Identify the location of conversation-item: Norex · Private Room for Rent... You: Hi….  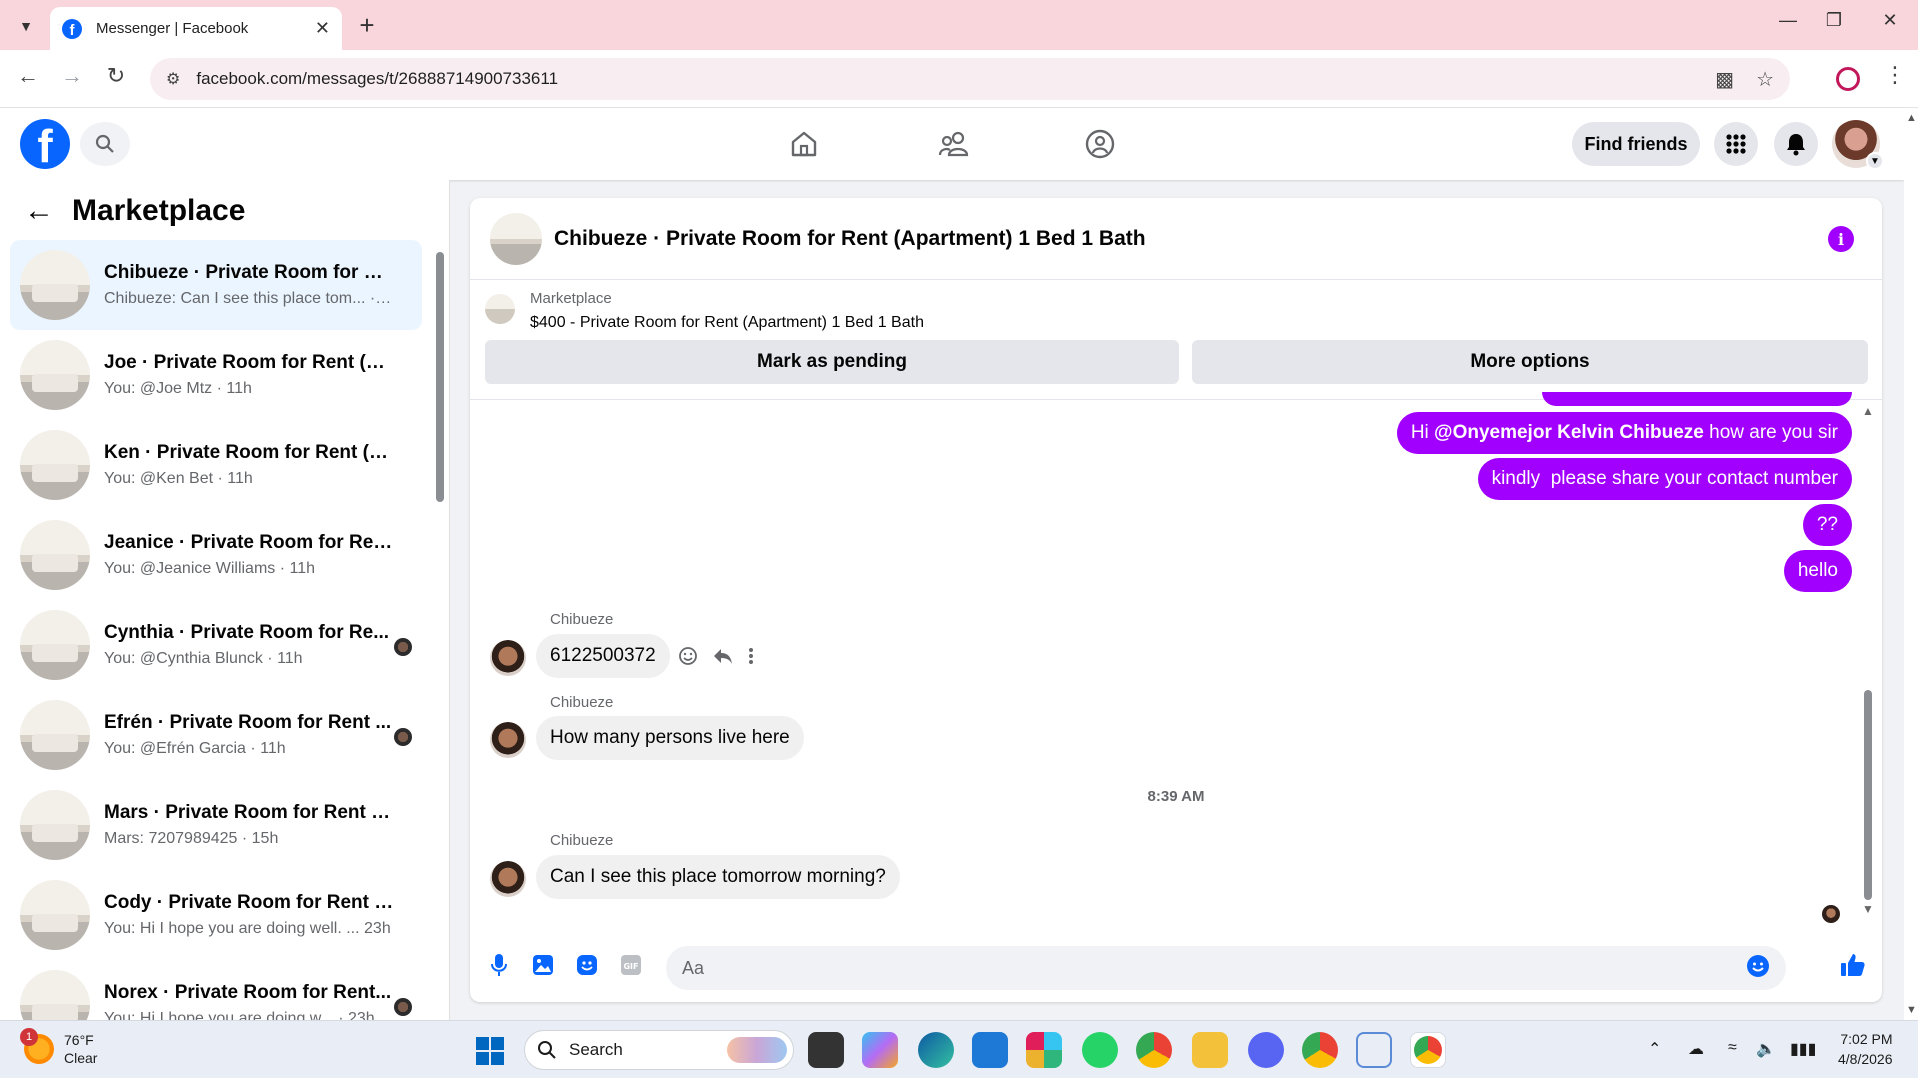
(216, 990).